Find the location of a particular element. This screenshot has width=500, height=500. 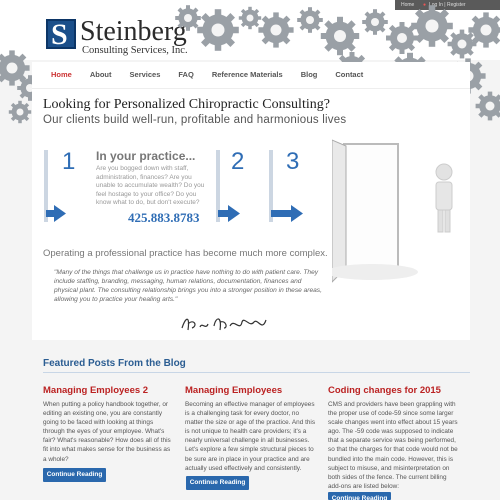

step-3-number: 3 is located at coordinates (293, 161).